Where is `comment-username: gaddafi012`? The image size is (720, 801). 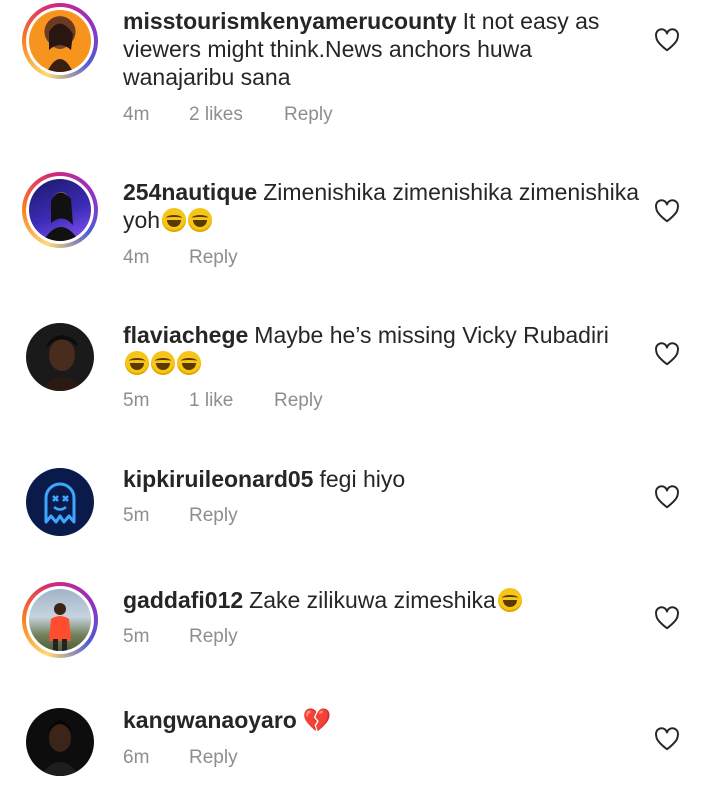 comment-username: gaddafi012 is located at coordinates (183, 600).